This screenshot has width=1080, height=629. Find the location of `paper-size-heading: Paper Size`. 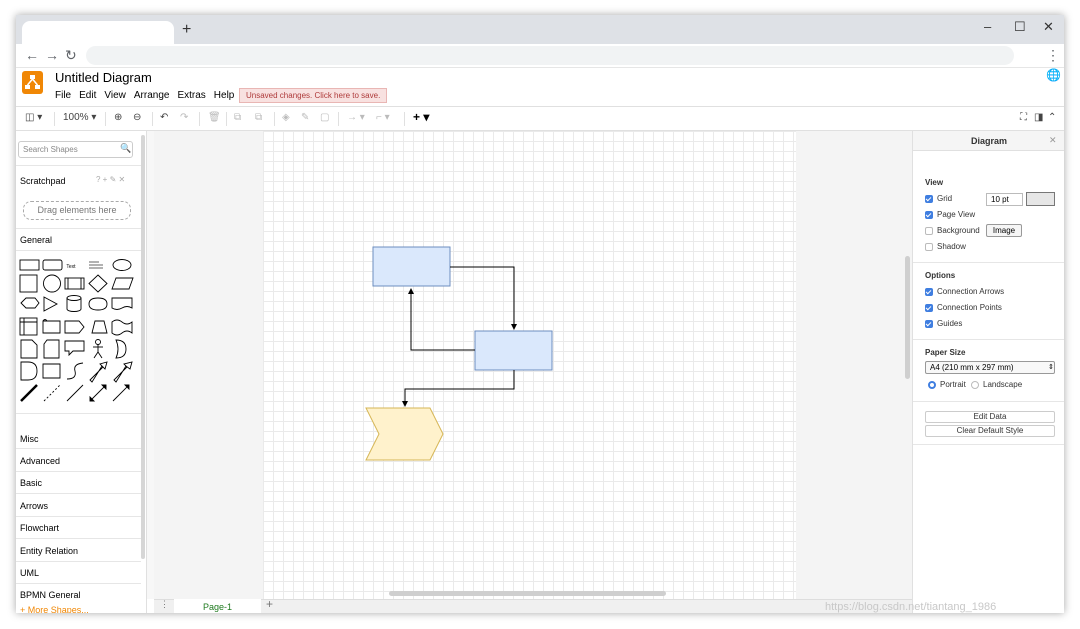

paper-size-heading: Paper Size is located at coordinates (945, 352).